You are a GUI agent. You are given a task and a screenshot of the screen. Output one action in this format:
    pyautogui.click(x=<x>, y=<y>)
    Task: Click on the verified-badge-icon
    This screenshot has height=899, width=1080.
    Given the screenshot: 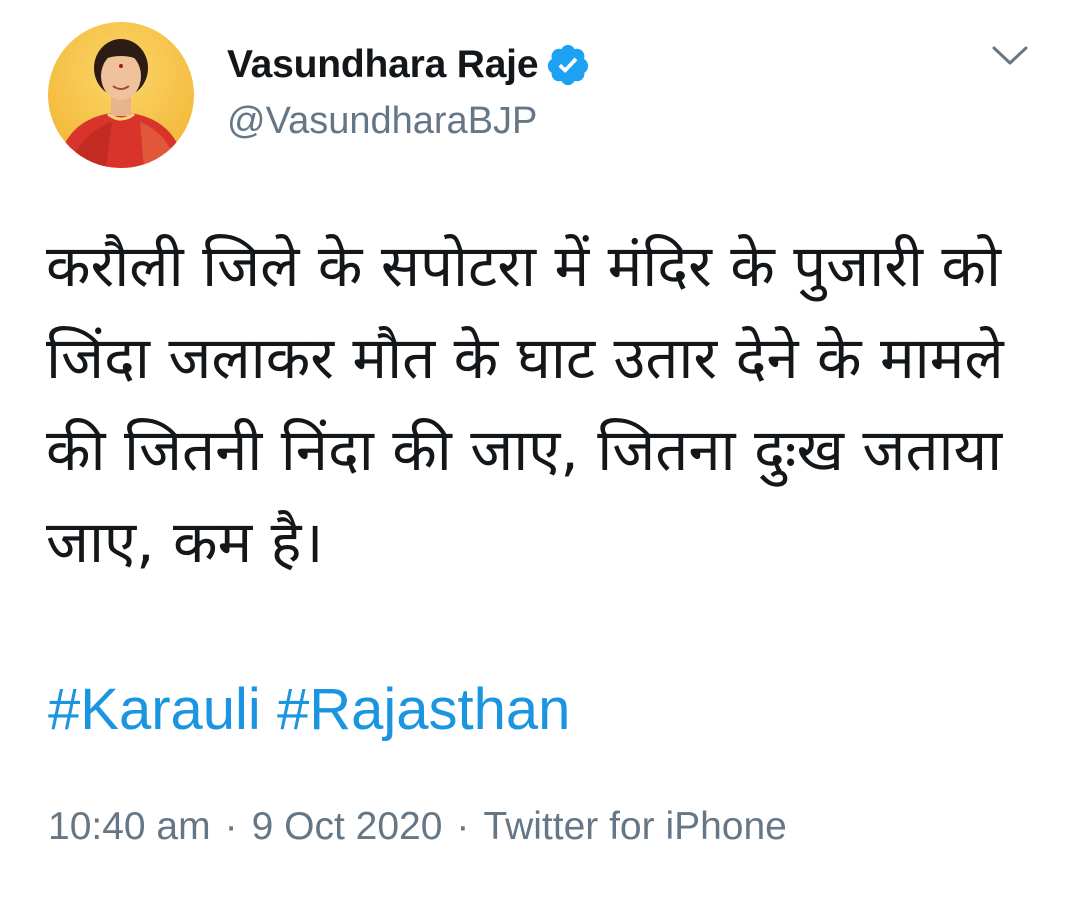 What is the action you would take?
    pyautogui.click(x=568, y=65)
    